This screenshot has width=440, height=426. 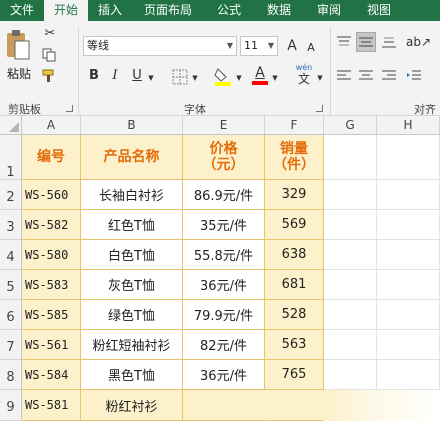 I want to click on sales-cell: 528, so click(x=294, y=315).